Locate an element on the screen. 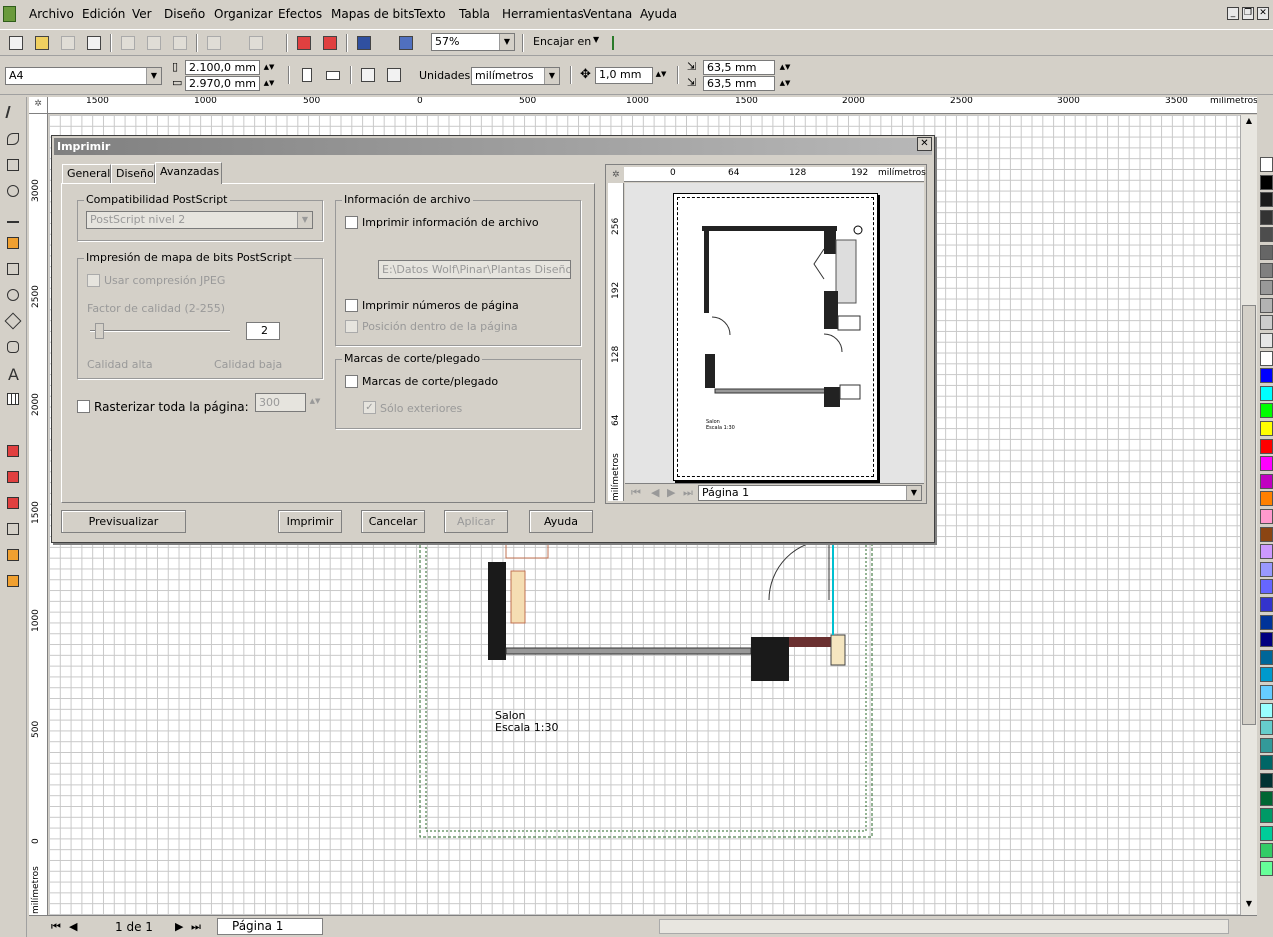 This screenshot has height=937, width=1273. snap-to-label: Encajar en is located at coordinates (562, 41).